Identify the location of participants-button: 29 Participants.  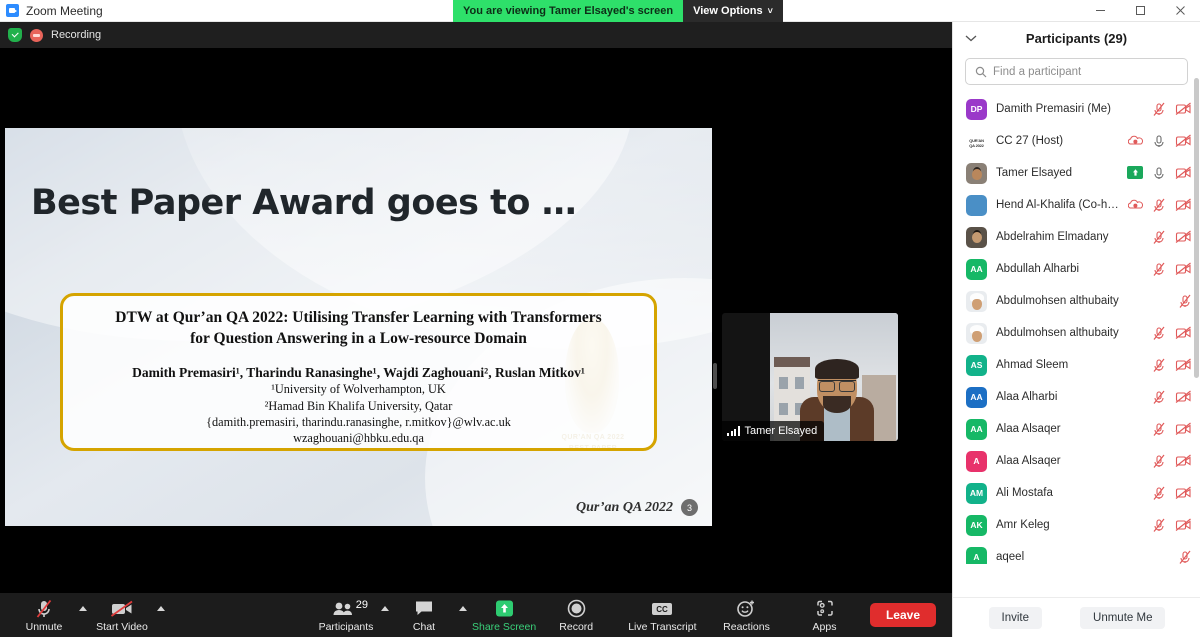
(346, 615).